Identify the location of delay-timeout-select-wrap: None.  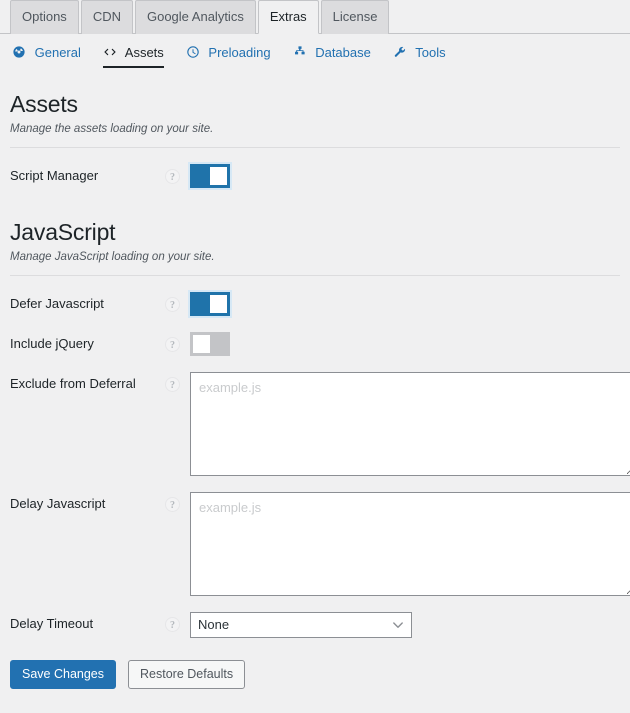
(301, 624).